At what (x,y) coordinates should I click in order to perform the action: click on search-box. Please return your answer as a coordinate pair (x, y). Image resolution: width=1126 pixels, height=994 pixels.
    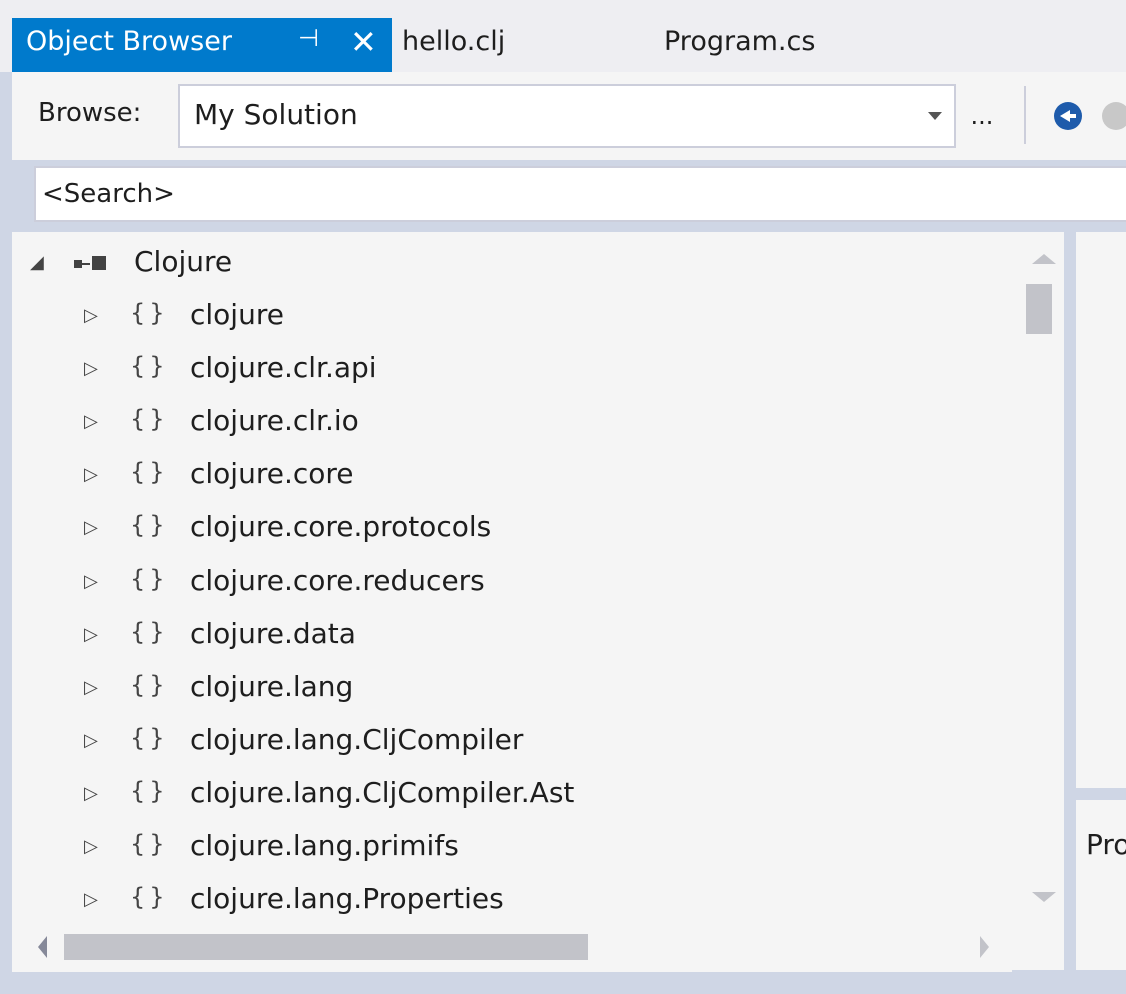
    Looking at the image, I should click on (580, 194).